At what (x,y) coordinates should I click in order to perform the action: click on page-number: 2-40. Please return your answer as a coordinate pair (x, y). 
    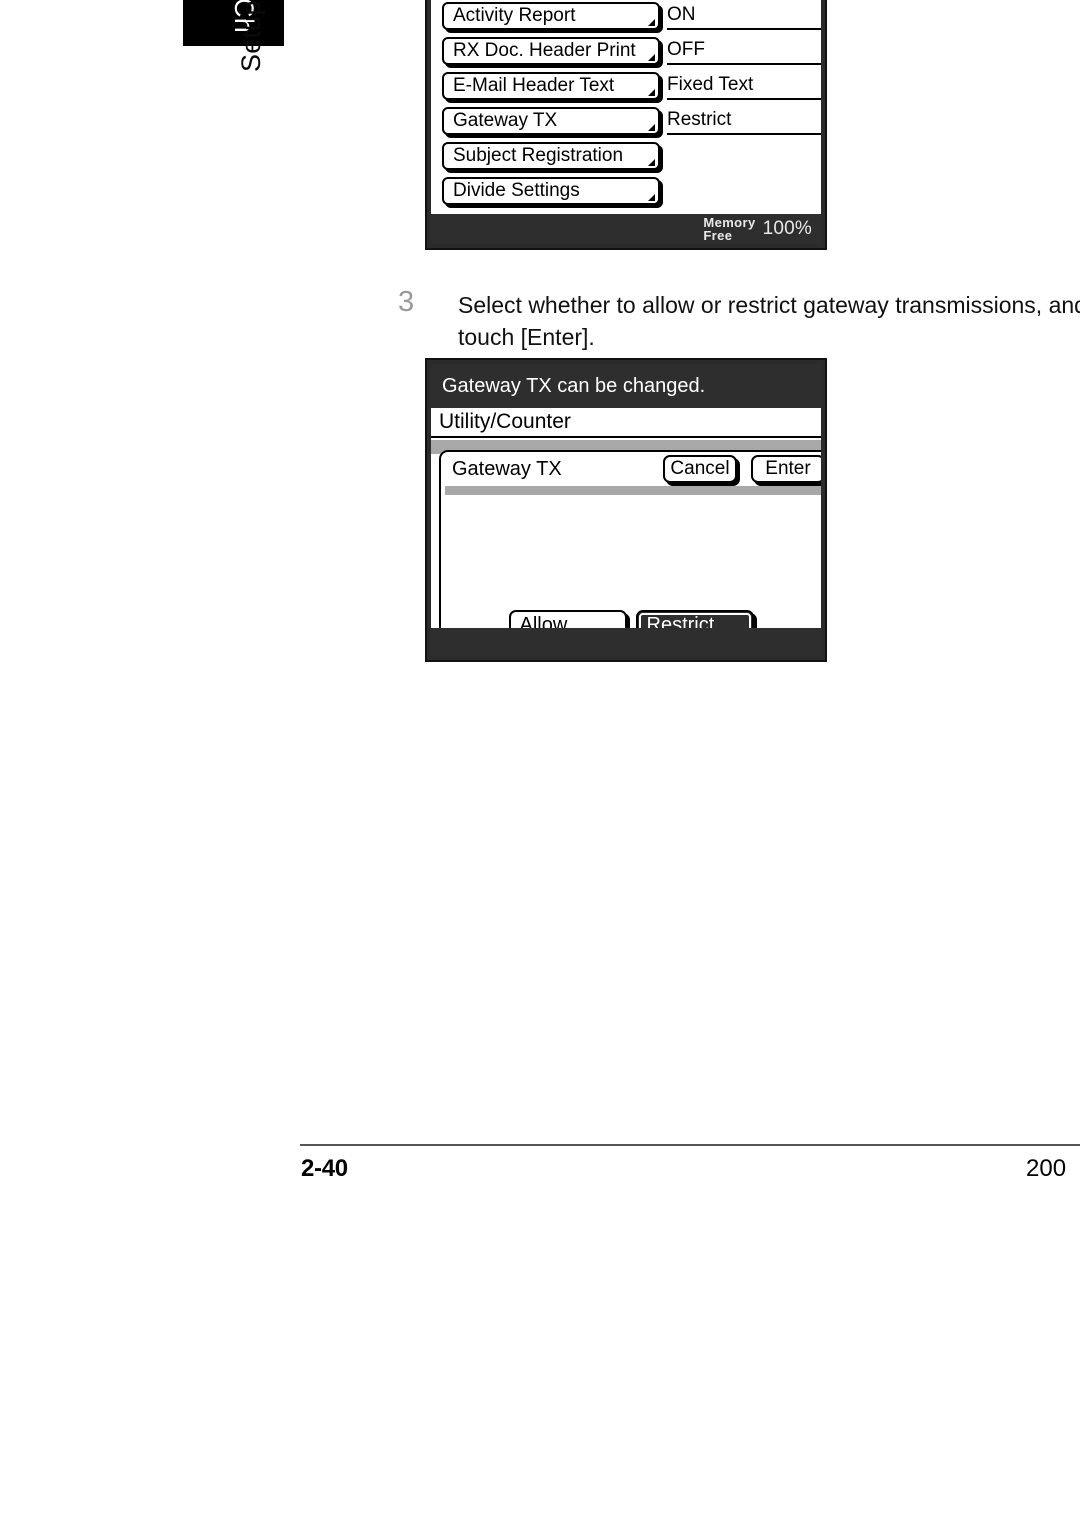
    Looking at the image, I should click on (324, 1168).